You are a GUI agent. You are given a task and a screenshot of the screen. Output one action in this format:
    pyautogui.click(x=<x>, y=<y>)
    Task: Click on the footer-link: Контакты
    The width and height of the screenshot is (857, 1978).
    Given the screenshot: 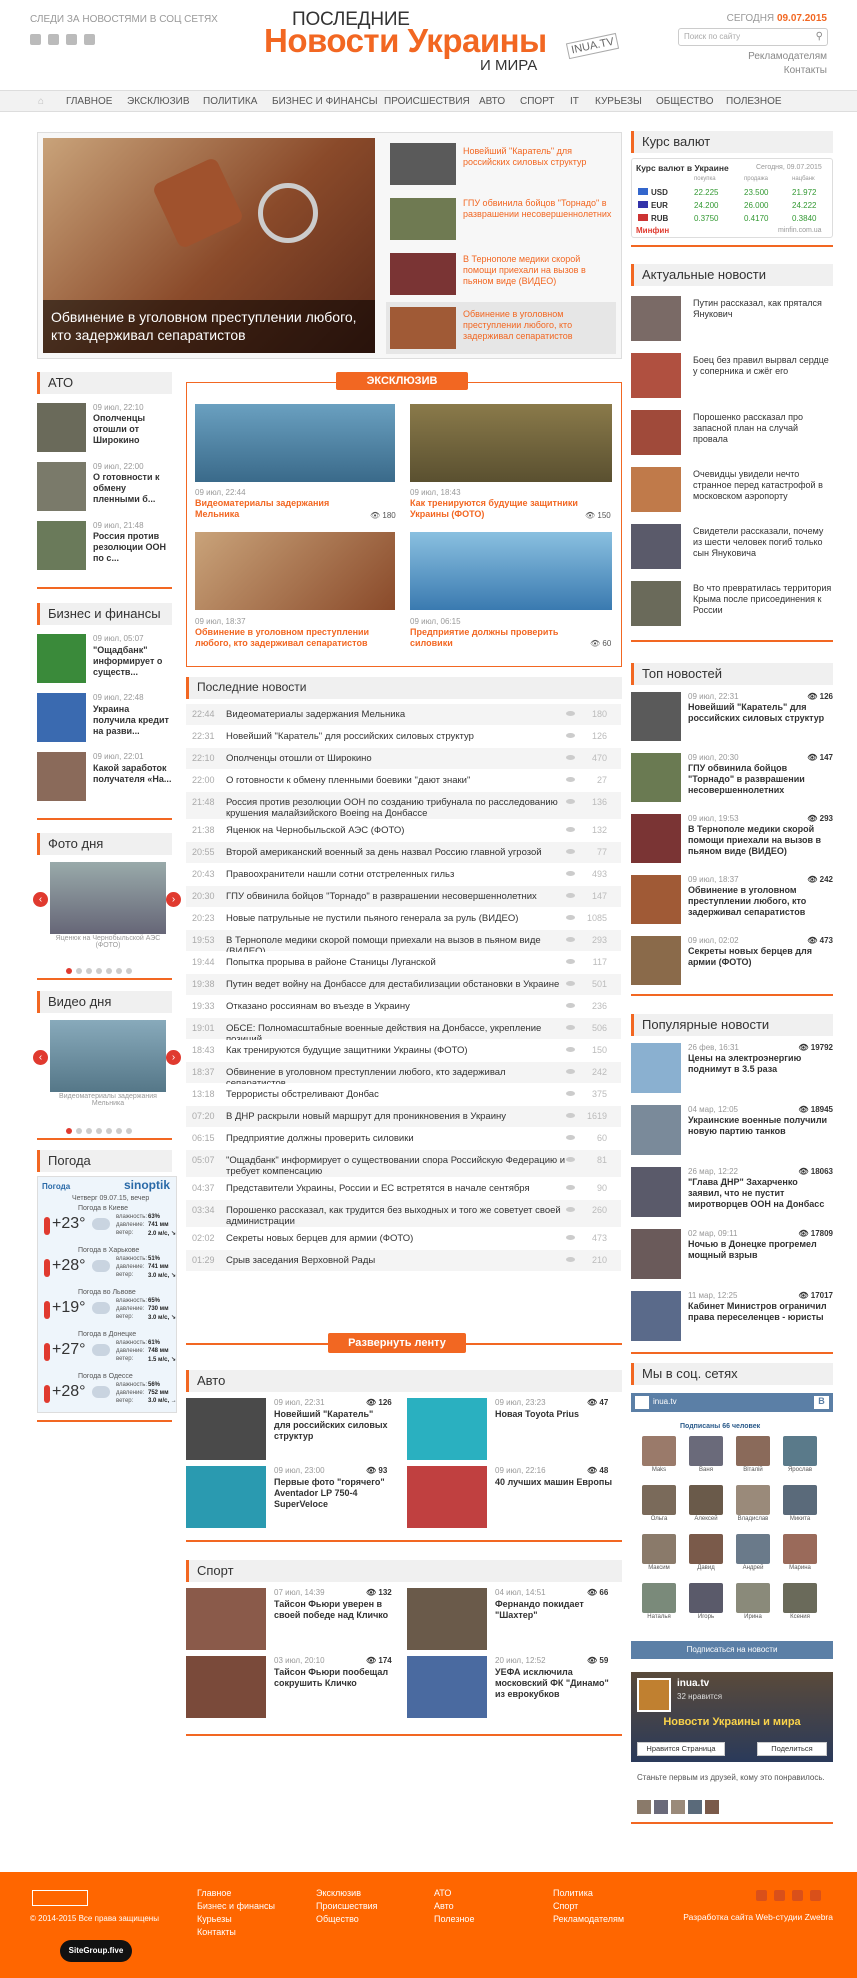 What is the action you would take?
    pyautogui.click(x=216, y=1932)
    